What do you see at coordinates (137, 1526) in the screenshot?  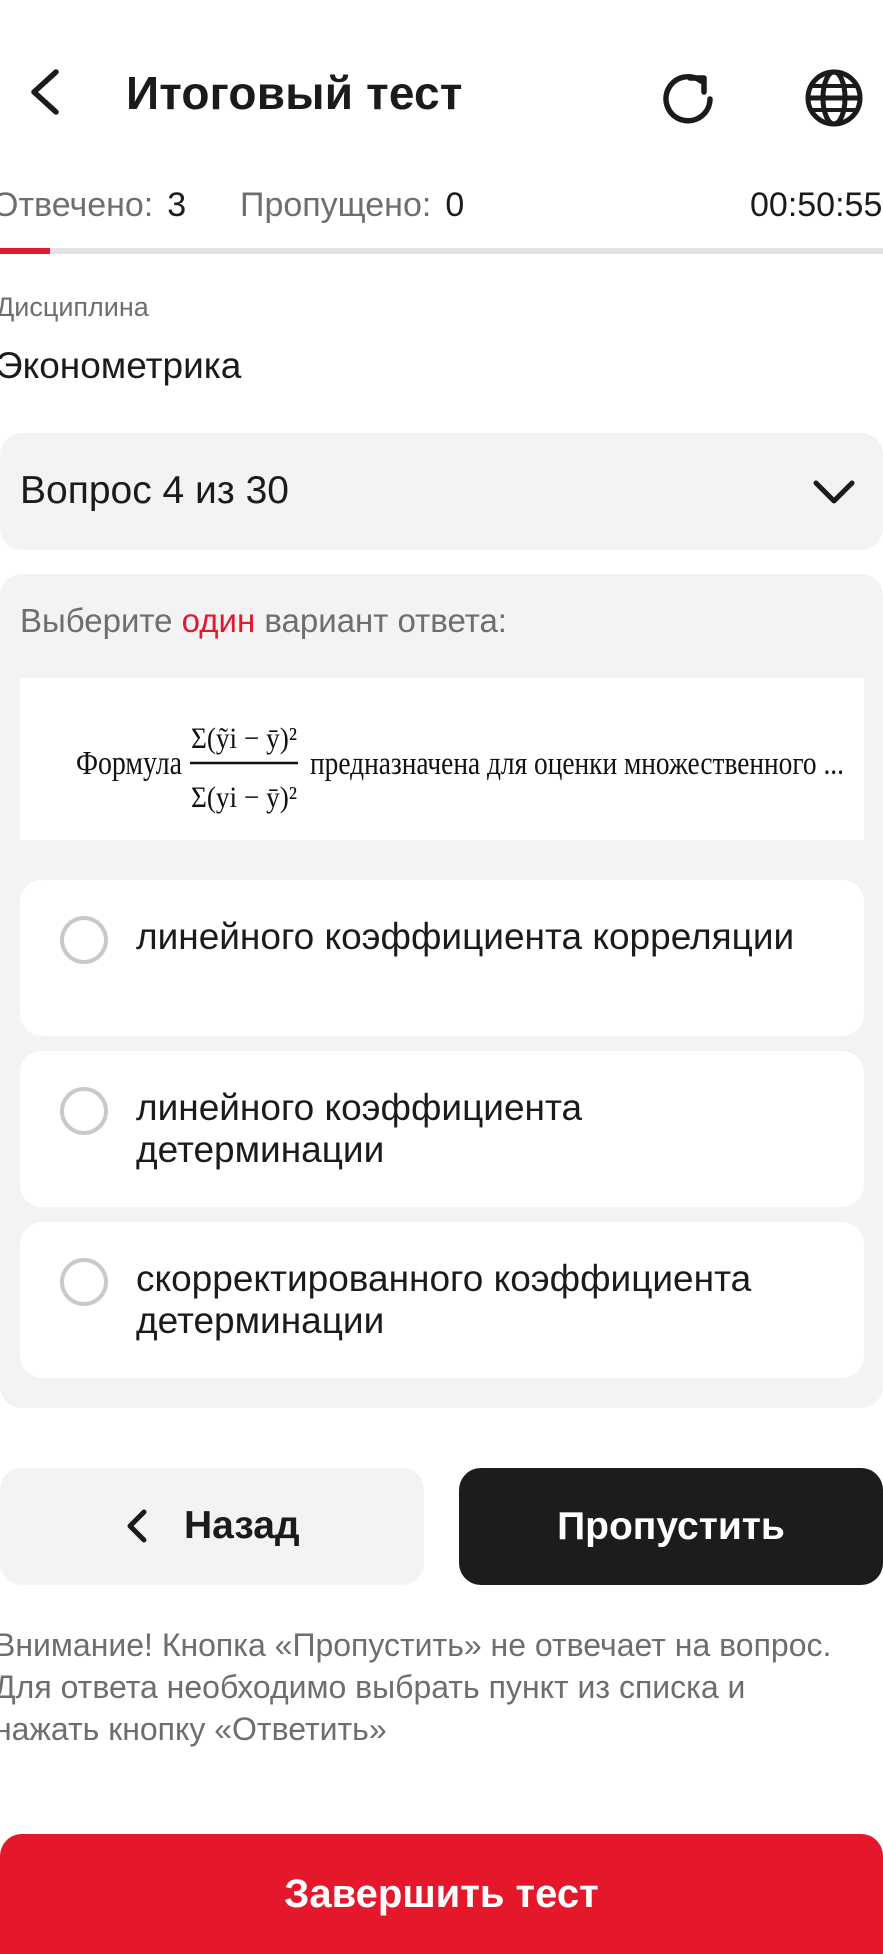 I see `chevron-left-icon` at bounding box center [137, 1526].